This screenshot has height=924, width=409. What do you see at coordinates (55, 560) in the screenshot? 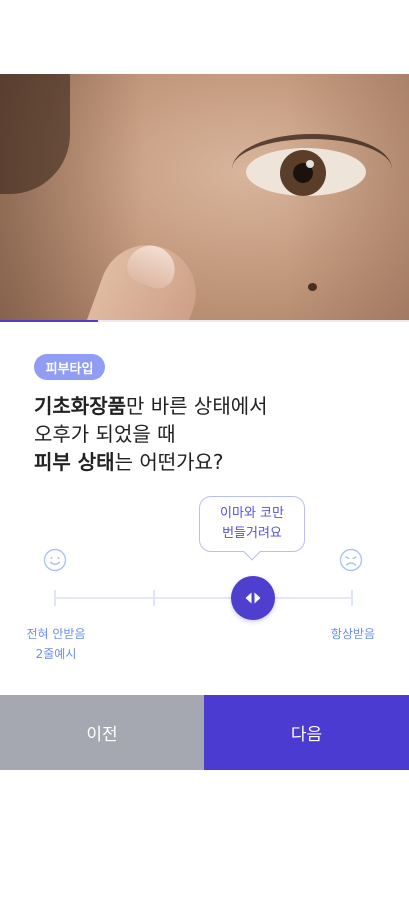
I see `smile-icon` at bounding box center [55, 560].